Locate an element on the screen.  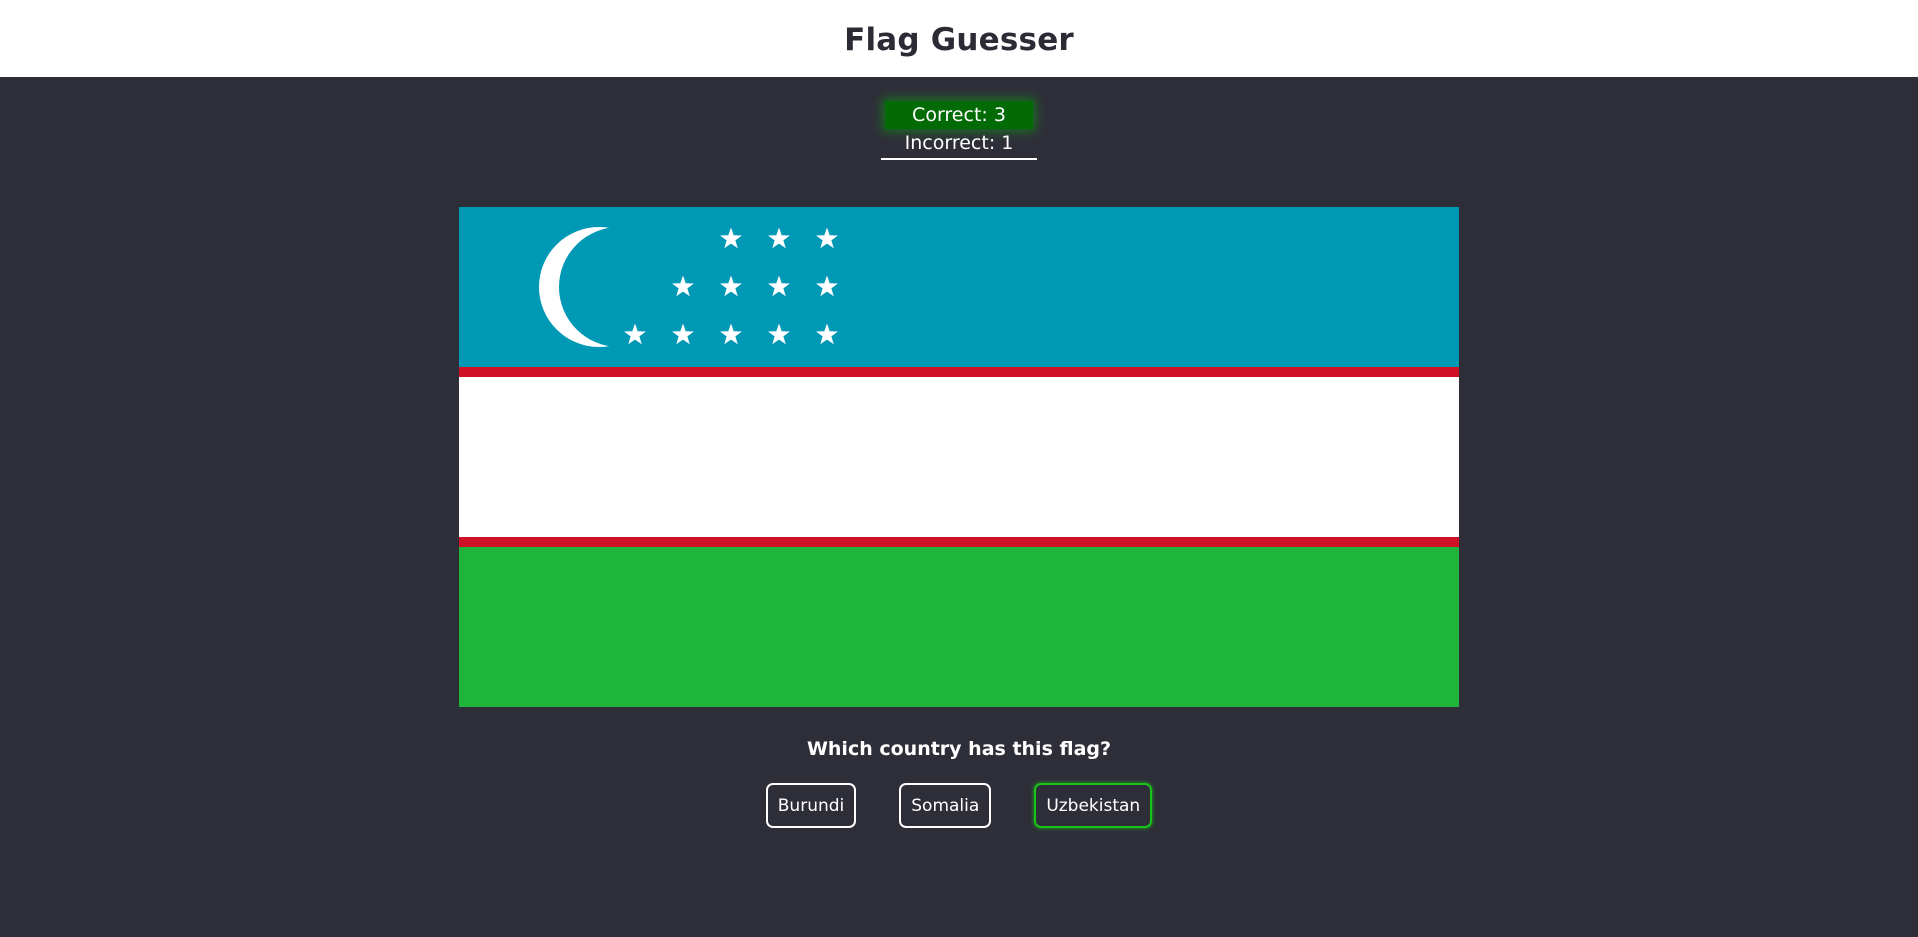
flag-white-band is located at coordinates (959, 457).